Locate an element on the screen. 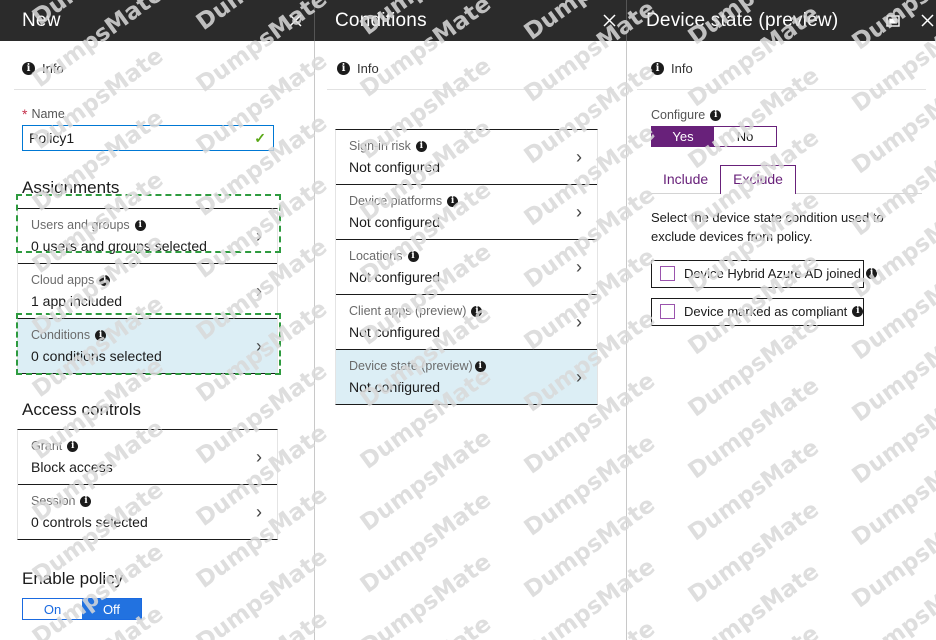 The height and width of the screenshot is (640, 936). card-caption-text: Client apps (preview) is located at coordinates (408, 311).